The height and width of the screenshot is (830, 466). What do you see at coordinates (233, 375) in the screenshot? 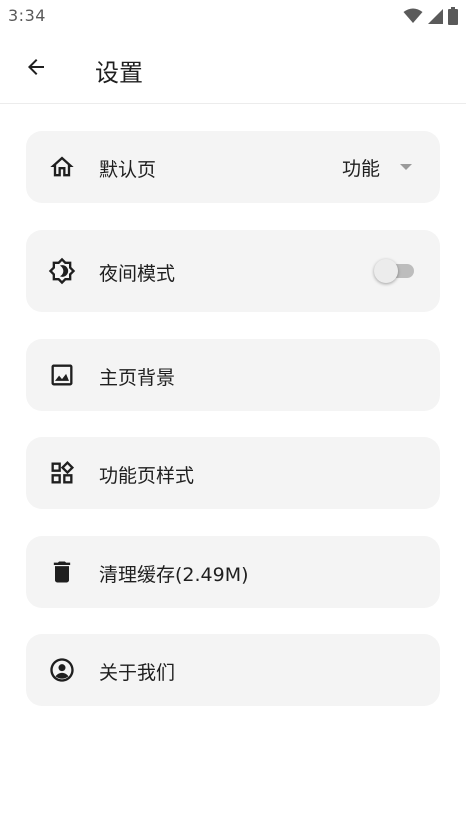
I see `setting-home-background: 主页背景` at bounding box center [233, 375].